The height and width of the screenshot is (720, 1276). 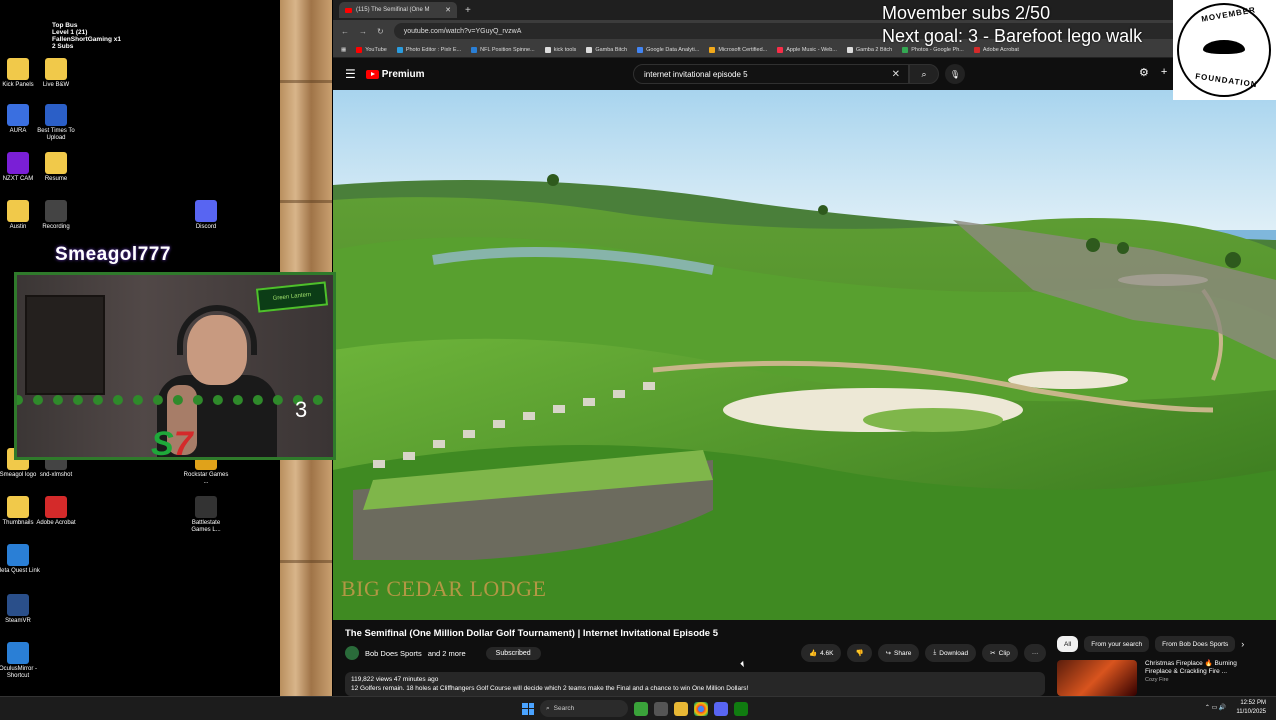 What do you see at coordinates (661, 708) in the screenshot?
I see `task-view-icon` at bounding box center [661, 708].